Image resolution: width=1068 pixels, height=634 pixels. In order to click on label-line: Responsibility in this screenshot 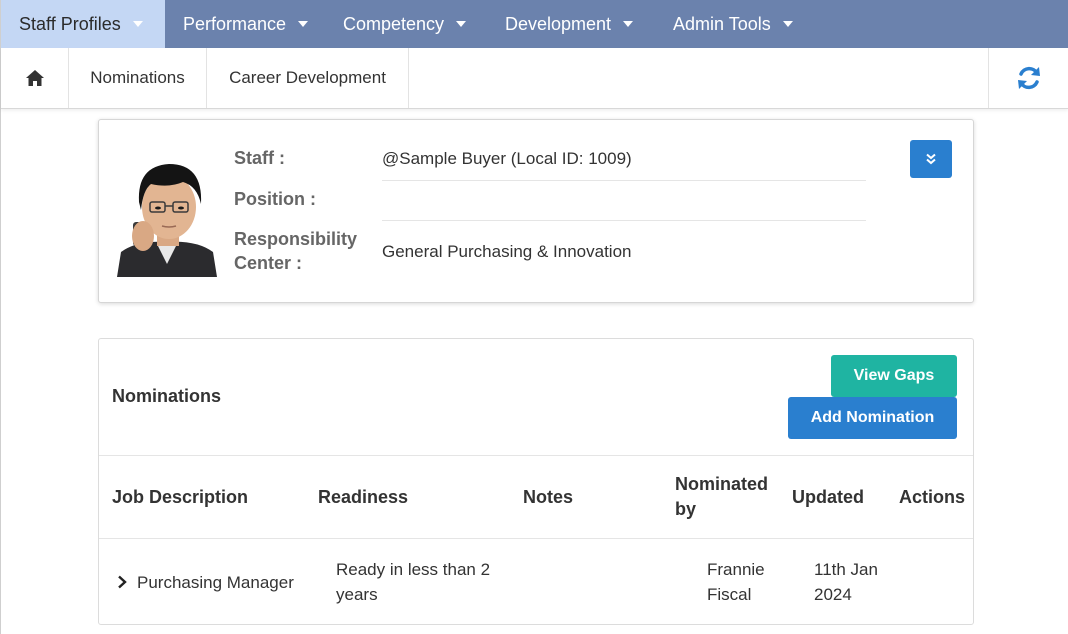, I will do `click(296, 239)`.